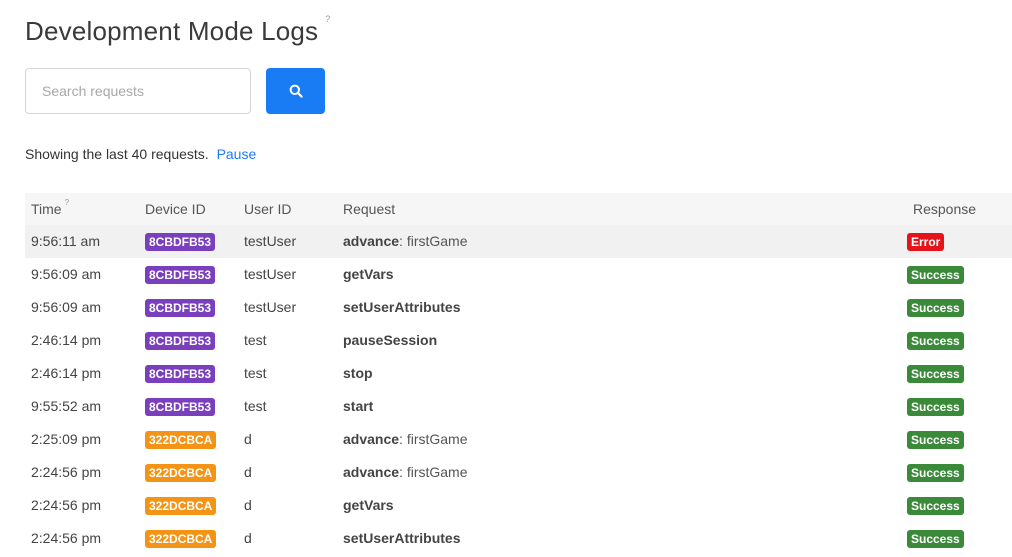 The image size is (1012, 557). What do you see at coordinates (66, 241) in the screenshot?
I see `row-time: 9:56:11 am` at bounding box center [66, 241].